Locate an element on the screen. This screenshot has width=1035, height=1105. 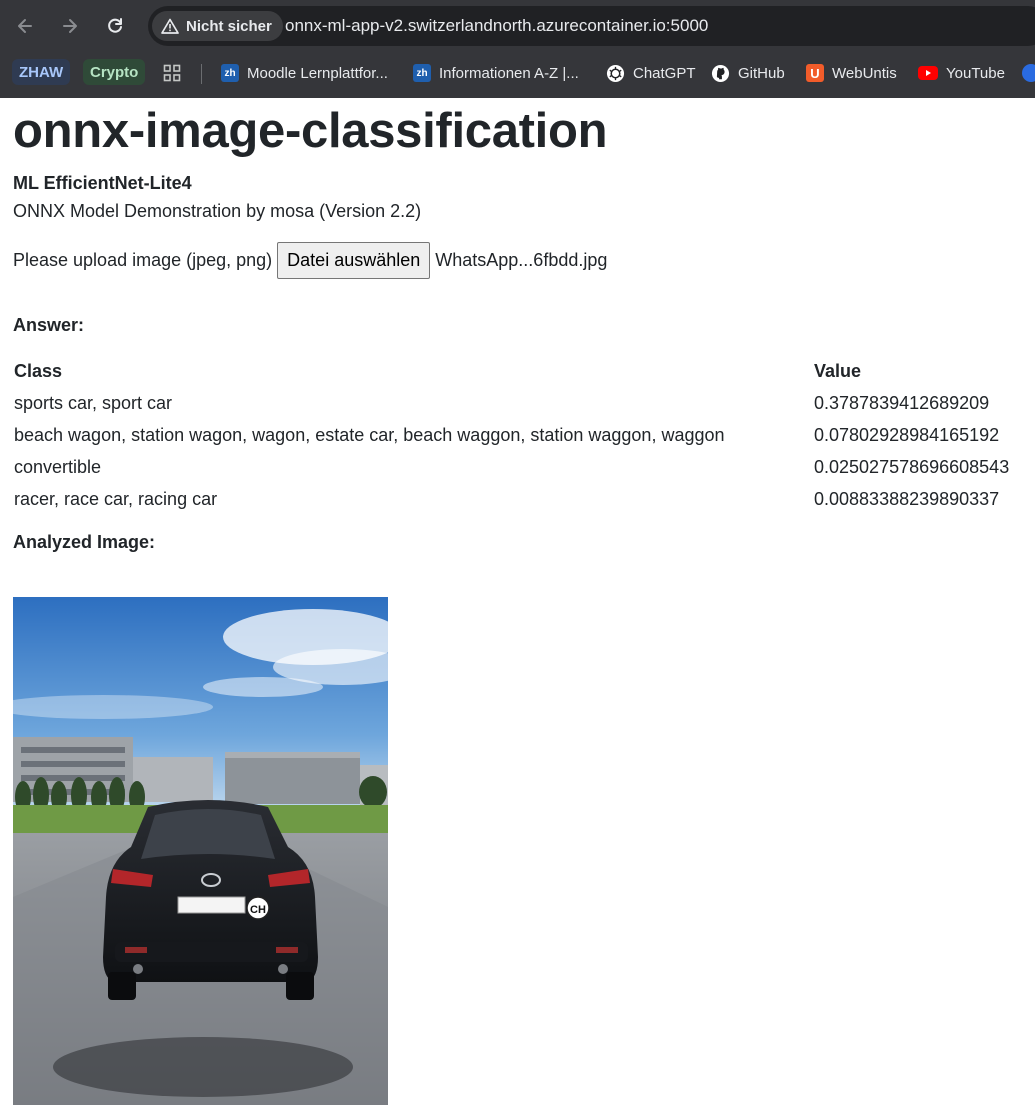
bookmarks-separator is located at coordinates (201, 74).